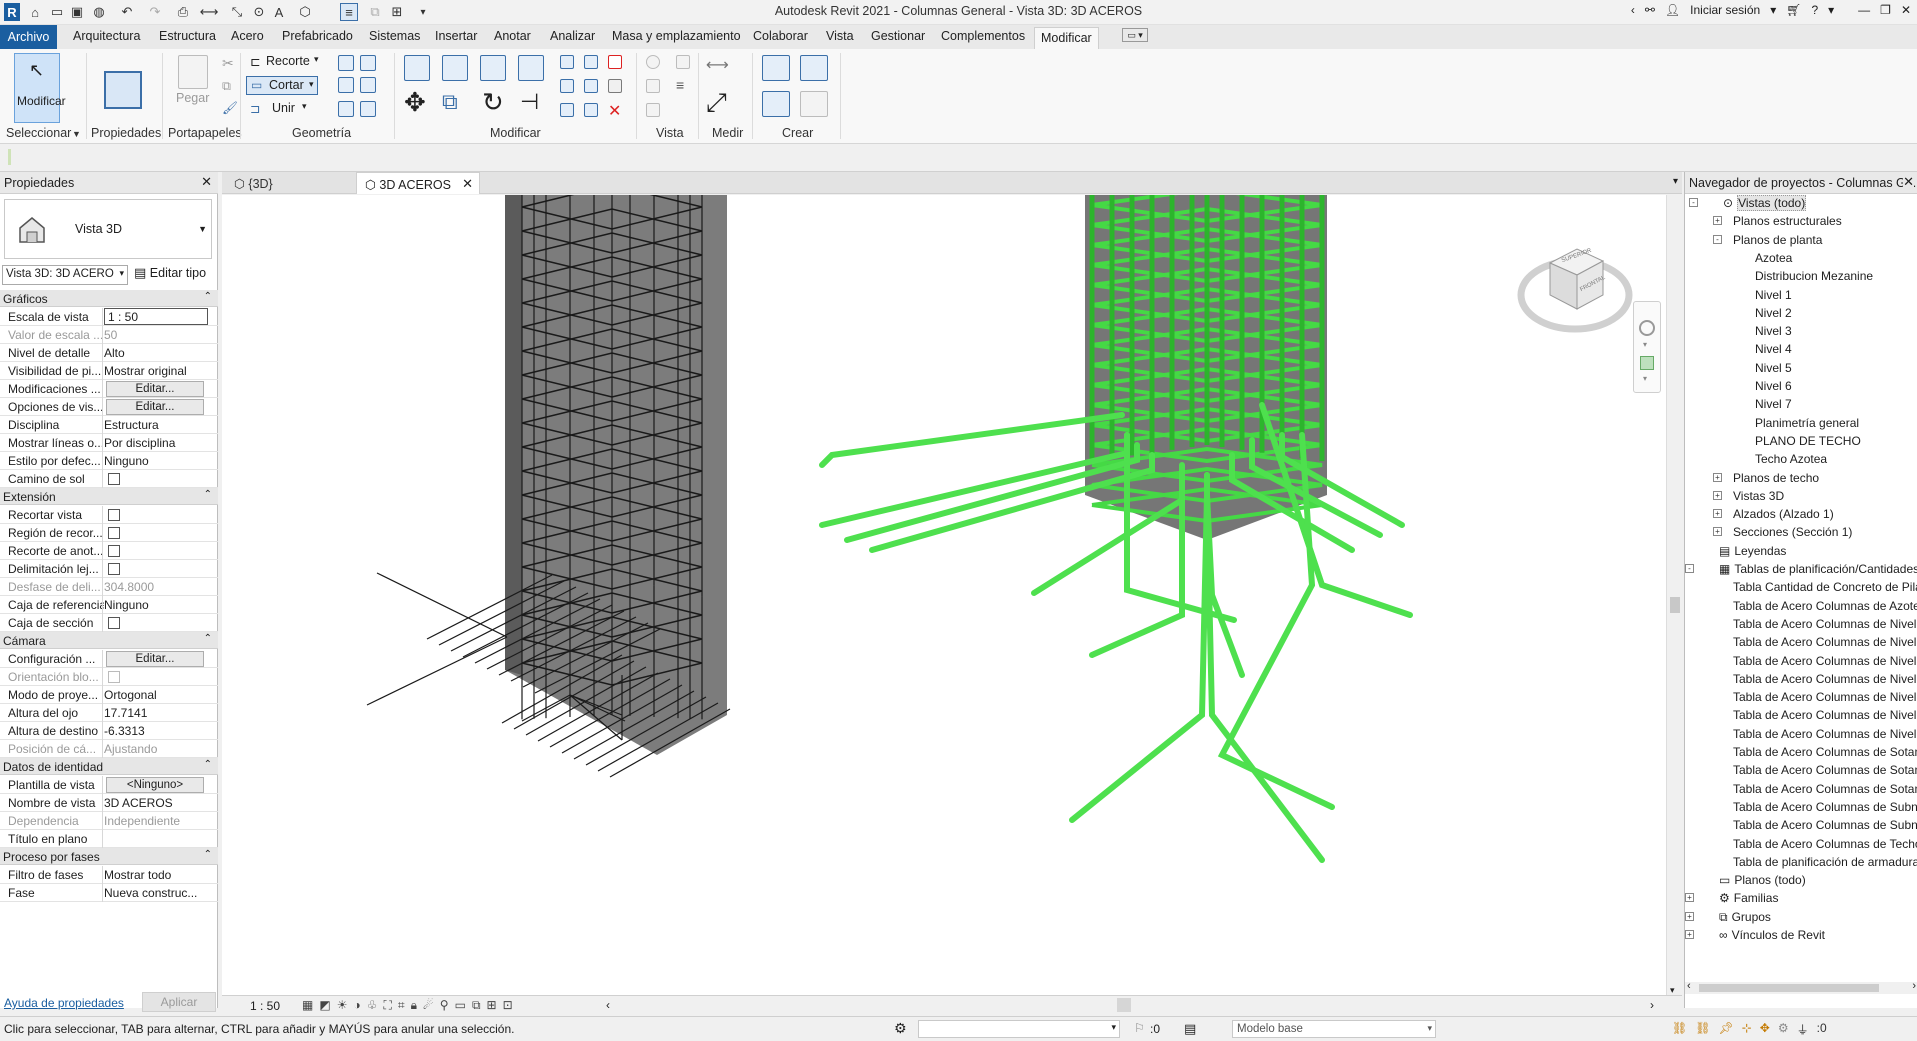 The height and width of the screenshot is (1041, 1917). I want to click on edit-type-button: ▤ Editar tipo, so click(170, 273).